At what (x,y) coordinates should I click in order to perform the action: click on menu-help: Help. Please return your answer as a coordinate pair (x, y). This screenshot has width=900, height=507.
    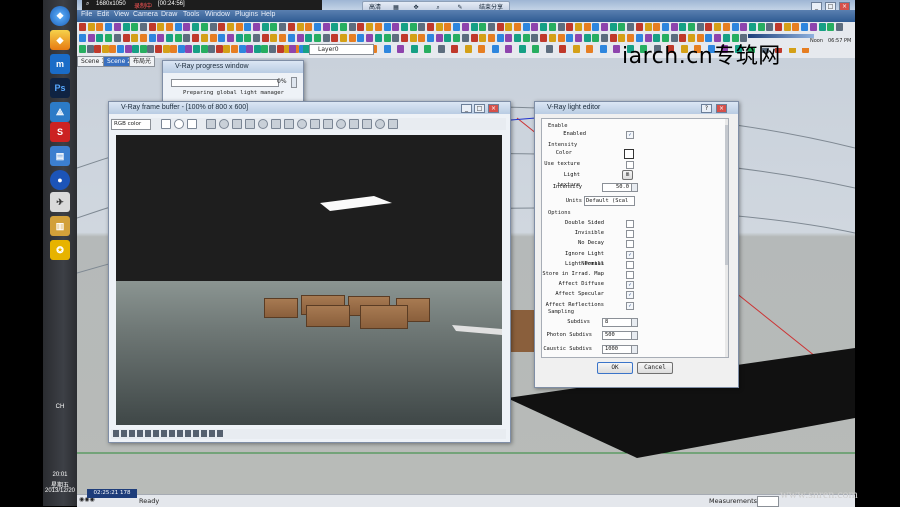
    Looking at the image, I should click on (268, 14).